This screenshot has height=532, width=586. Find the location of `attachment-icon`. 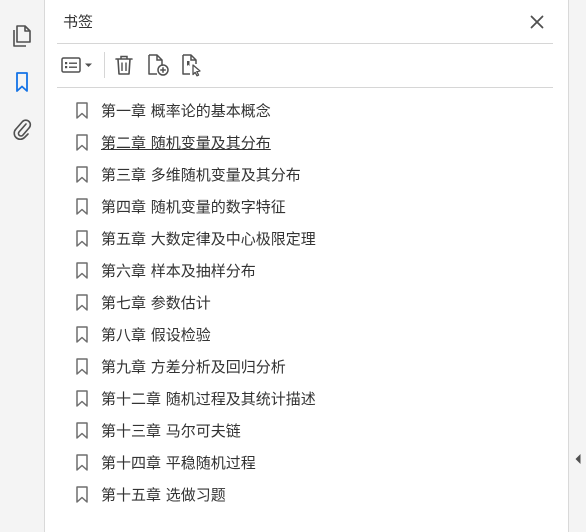

attachment-icon is located at coordinates (22, 129).